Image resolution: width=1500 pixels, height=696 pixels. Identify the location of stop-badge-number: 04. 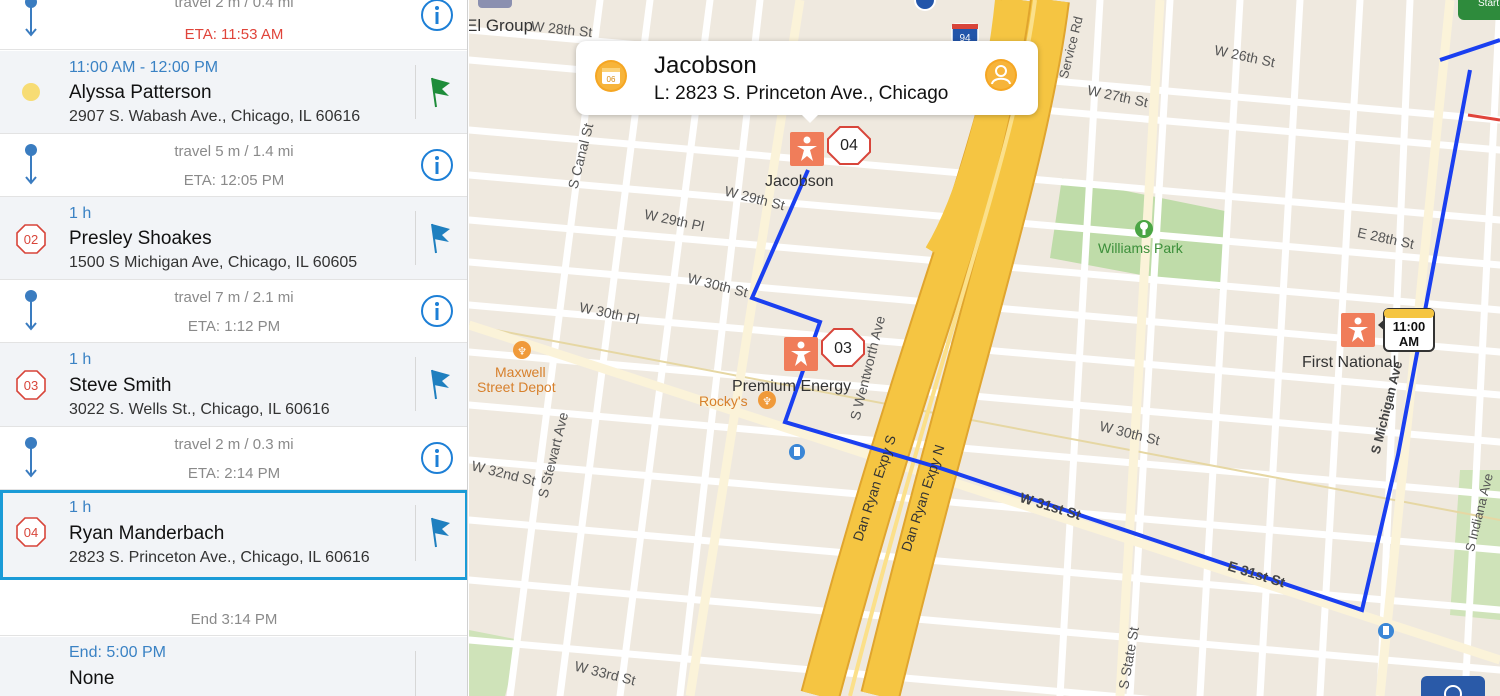
(31, 532).